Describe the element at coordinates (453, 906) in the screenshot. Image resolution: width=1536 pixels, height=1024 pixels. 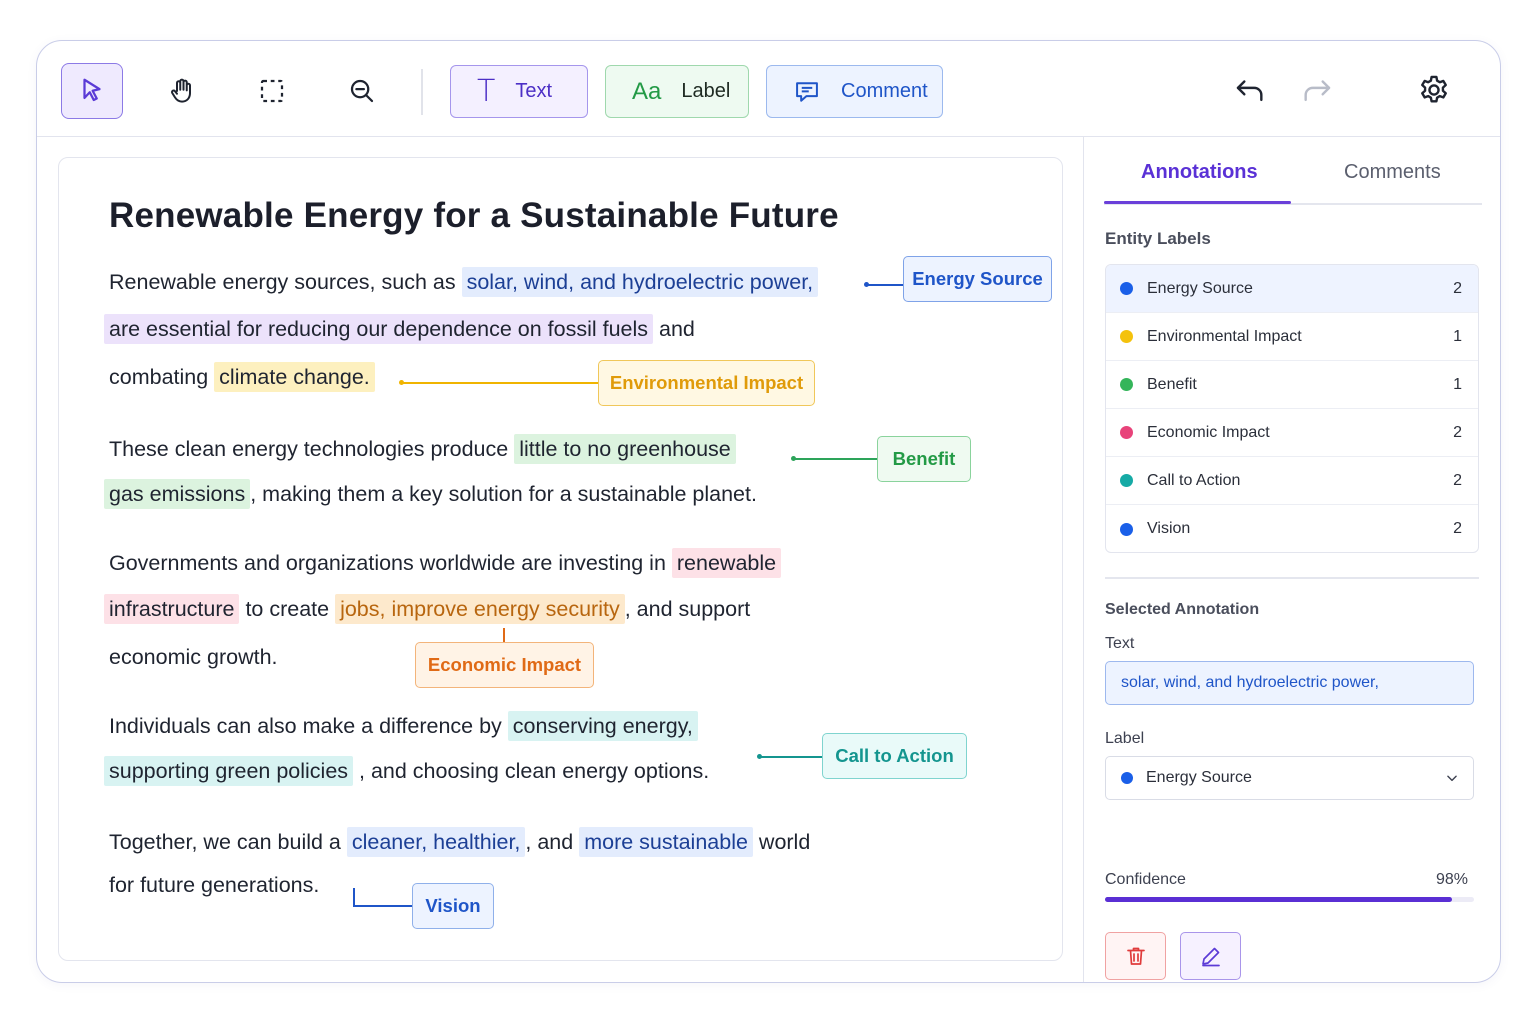
I see `tag-vision: Vision` at that location.